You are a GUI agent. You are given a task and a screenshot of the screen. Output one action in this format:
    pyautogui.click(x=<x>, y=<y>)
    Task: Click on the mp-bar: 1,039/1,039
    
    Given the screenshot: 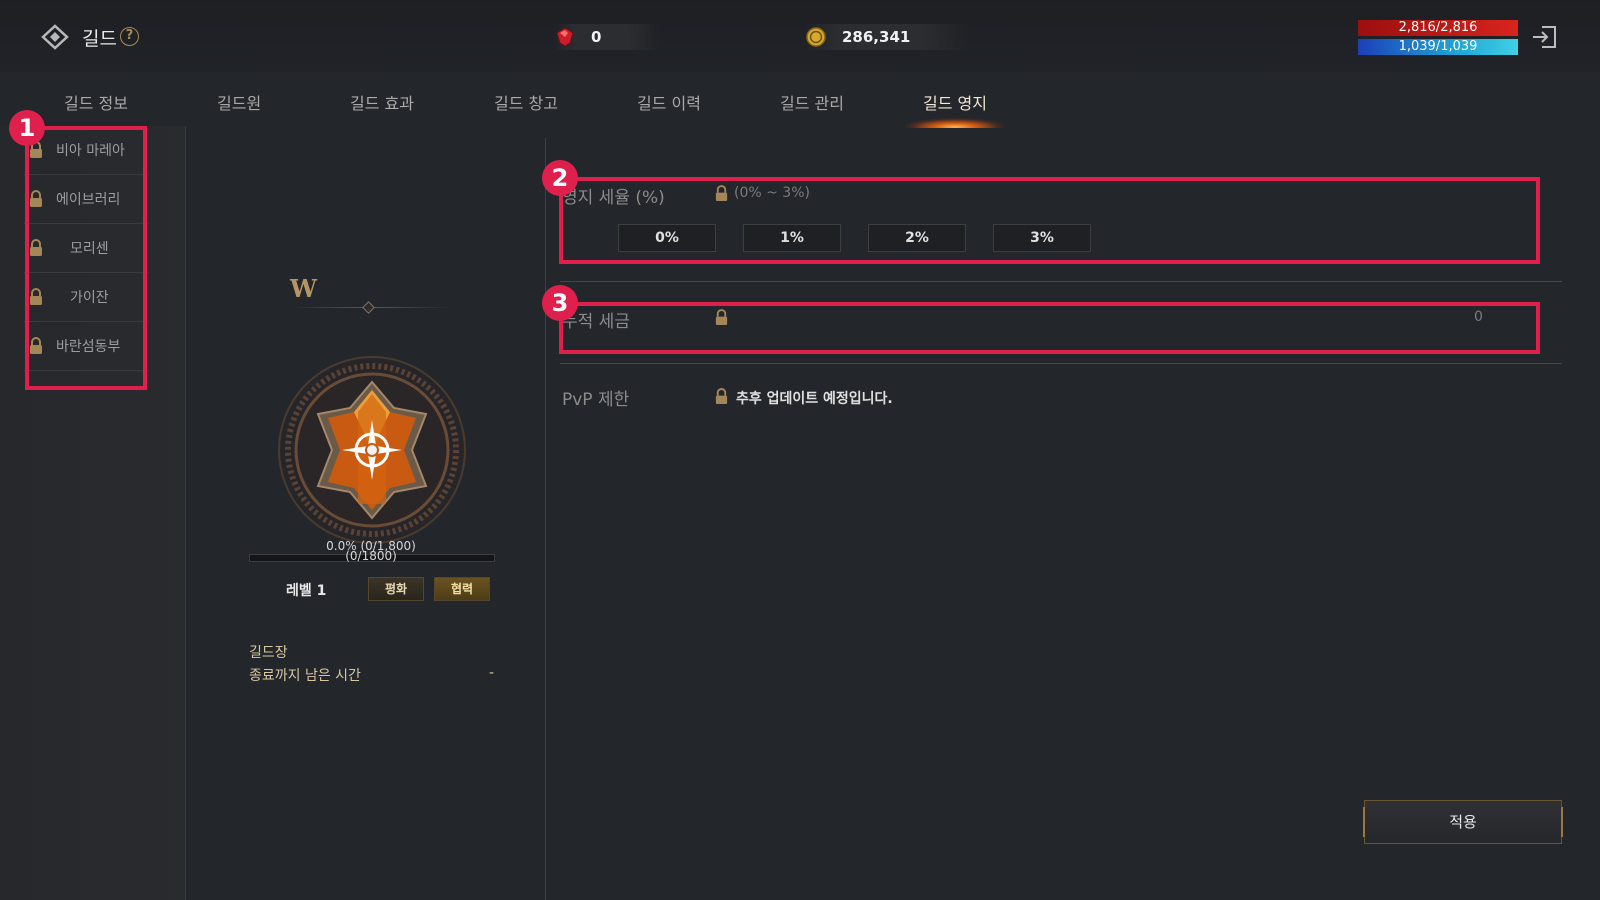 What is the action you would take?
    pyautogui.click(x=1438, y=47)
    